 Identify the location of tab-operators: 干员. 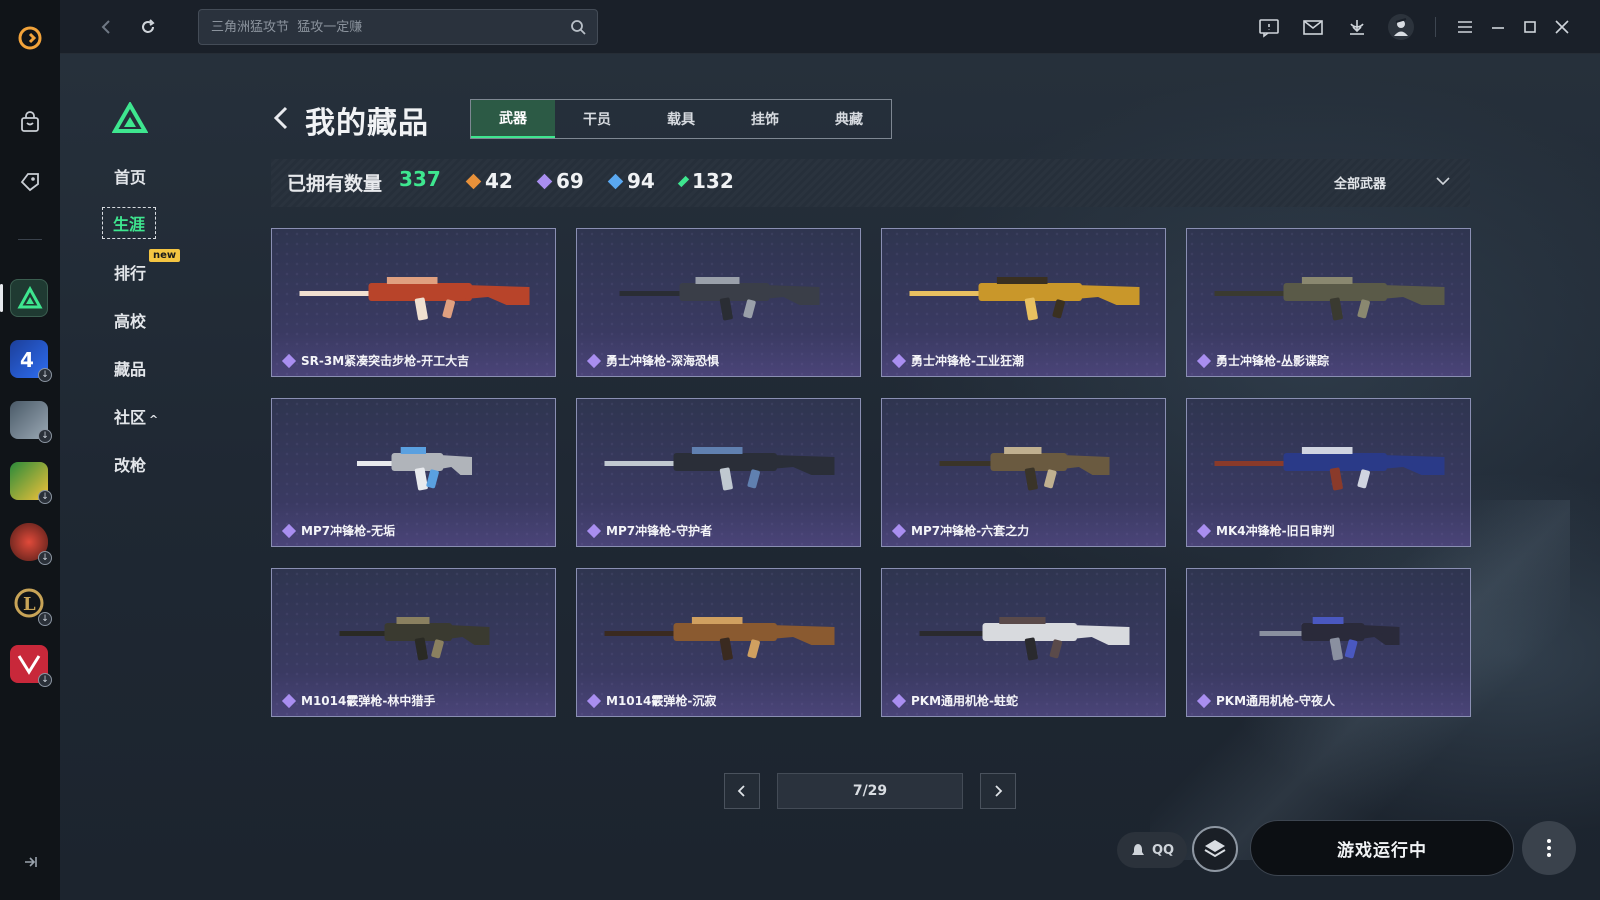
(597, 119).